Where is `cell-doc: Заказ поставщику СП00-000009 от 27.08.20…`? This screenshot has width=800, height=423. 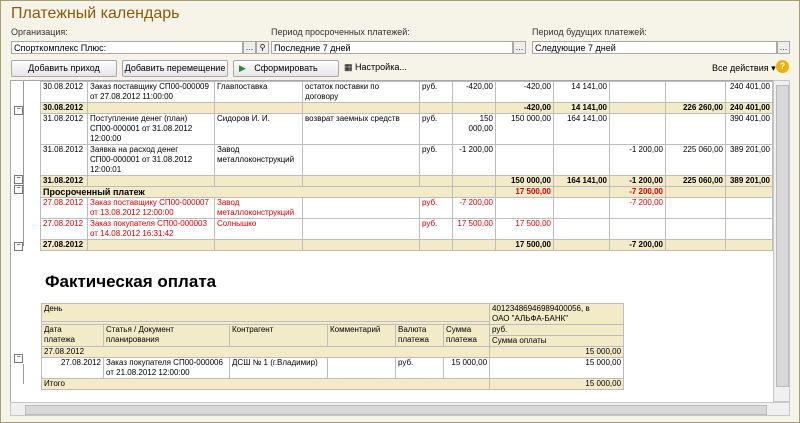
cell-doc: Заказ поставщику СП00-000009 от 27.08.20… is located at coordinates (151, 92).